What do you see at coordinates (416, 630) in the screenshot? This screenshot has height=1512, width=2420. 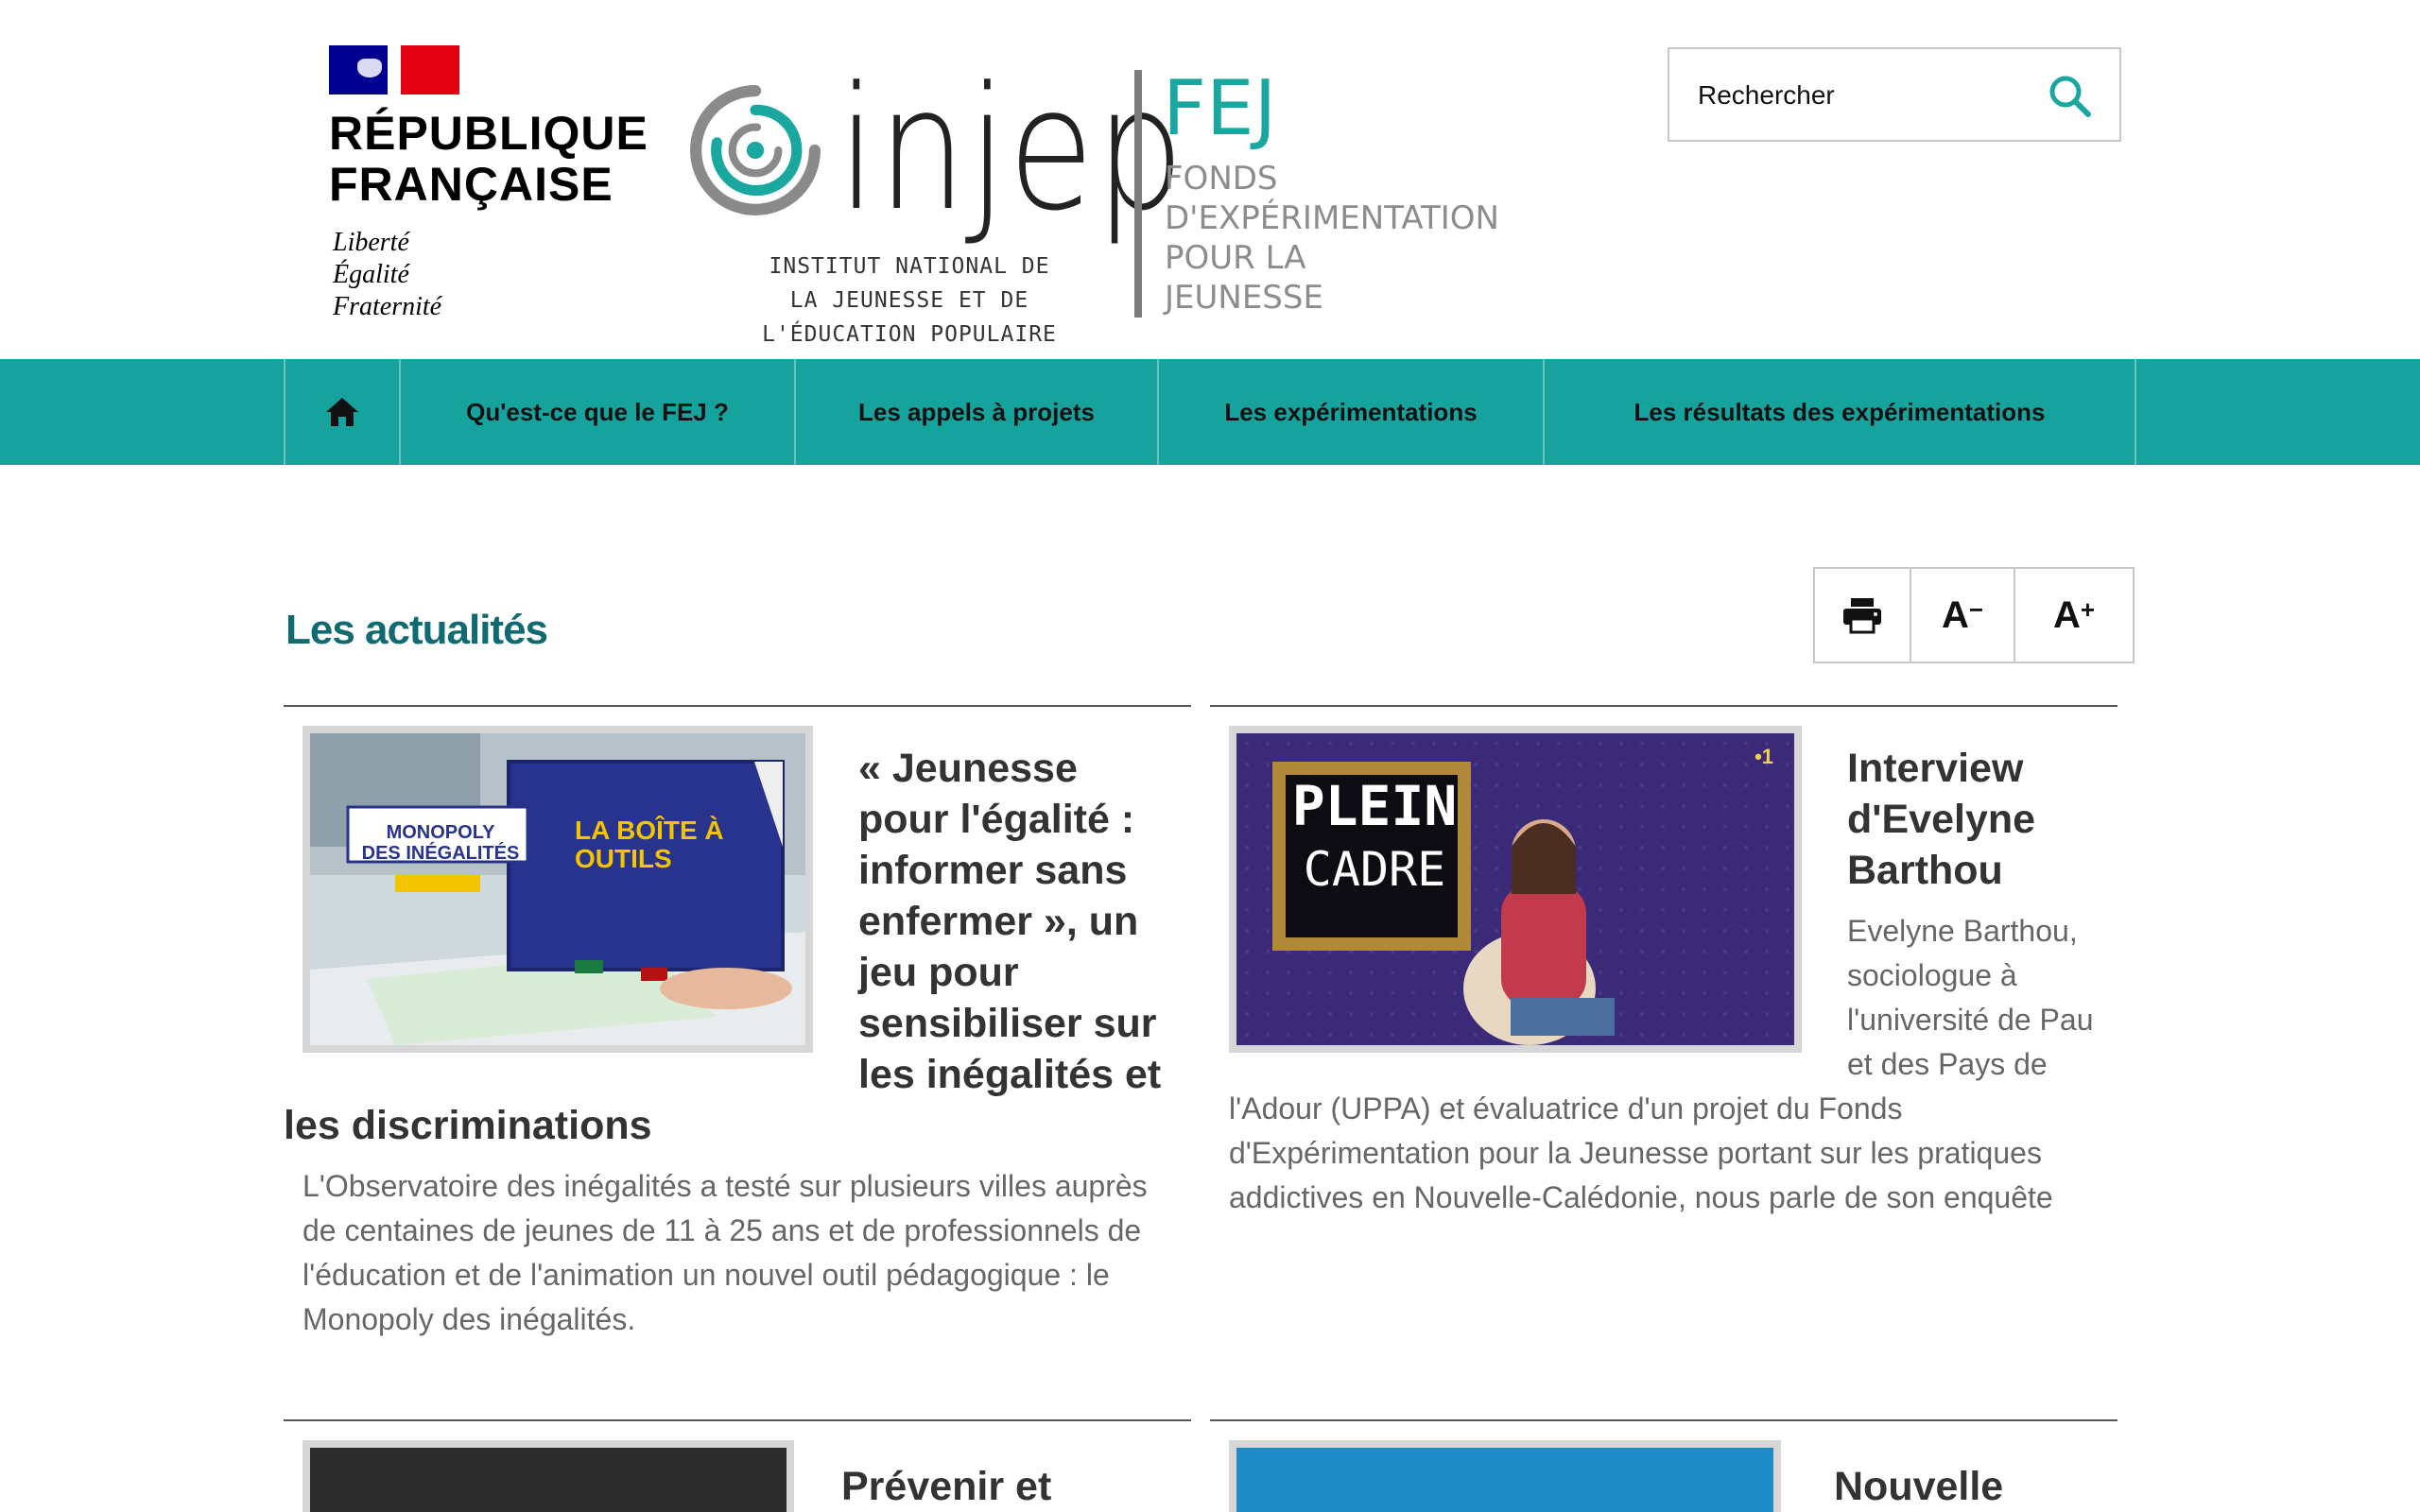 I see `page-title: Les actualités` at bounding box center [416, 630].